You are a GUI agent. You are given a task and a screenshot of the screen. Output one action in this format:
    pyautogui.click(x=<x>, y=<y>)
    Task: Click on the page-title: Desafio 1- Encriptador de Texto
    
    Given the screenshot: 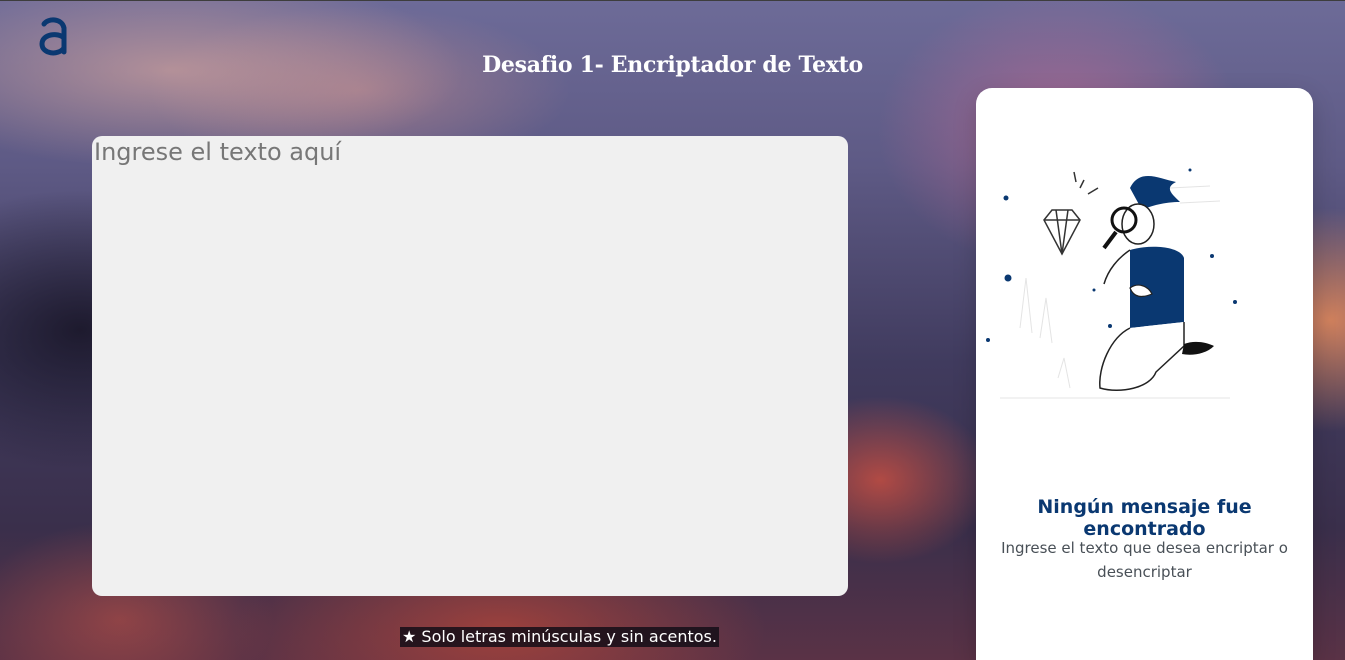 What is the action you would take?
    pyautogui.click(x=672, y=65)
    